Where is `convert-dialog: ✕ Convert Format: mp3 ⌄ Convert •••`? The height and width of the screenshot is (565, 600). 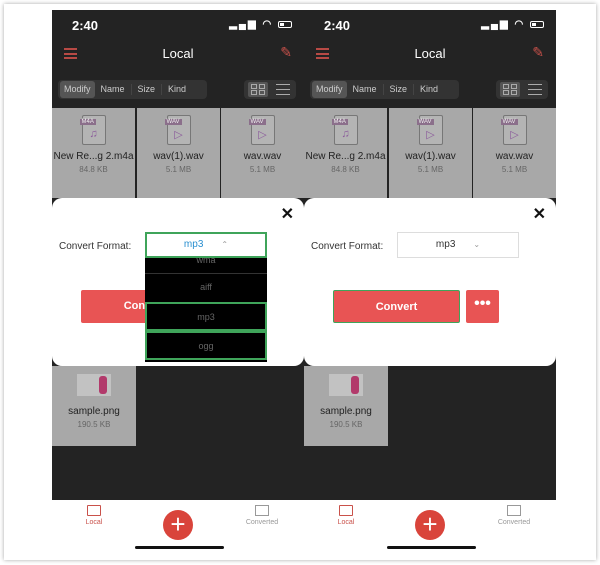
convert-dialog: ✕ Convert Format: mp3 ⌄ Convert ••• is located at coordinates (430, 282).